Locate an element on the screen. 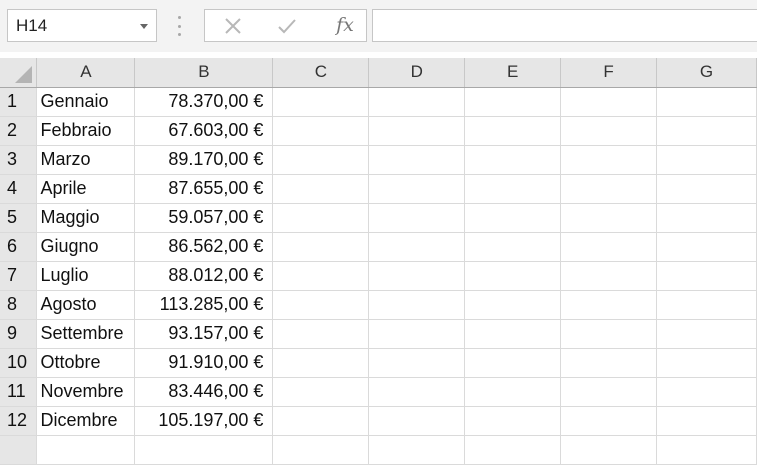 This screenshot has width=757, height=465. cell-a: Maggio is located at coordinates (86, 218).